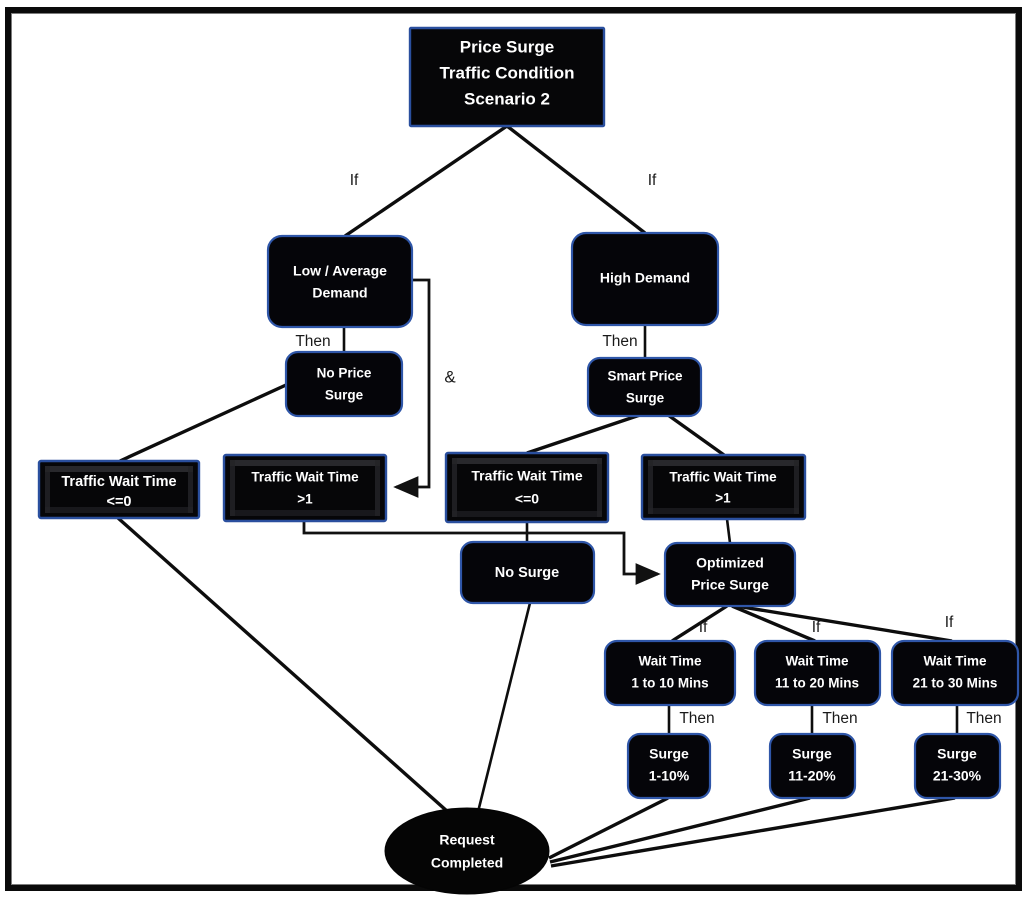  I want to click on node-twt-gt1b-line-1: Traffic Wait Time, so click(723, 477).